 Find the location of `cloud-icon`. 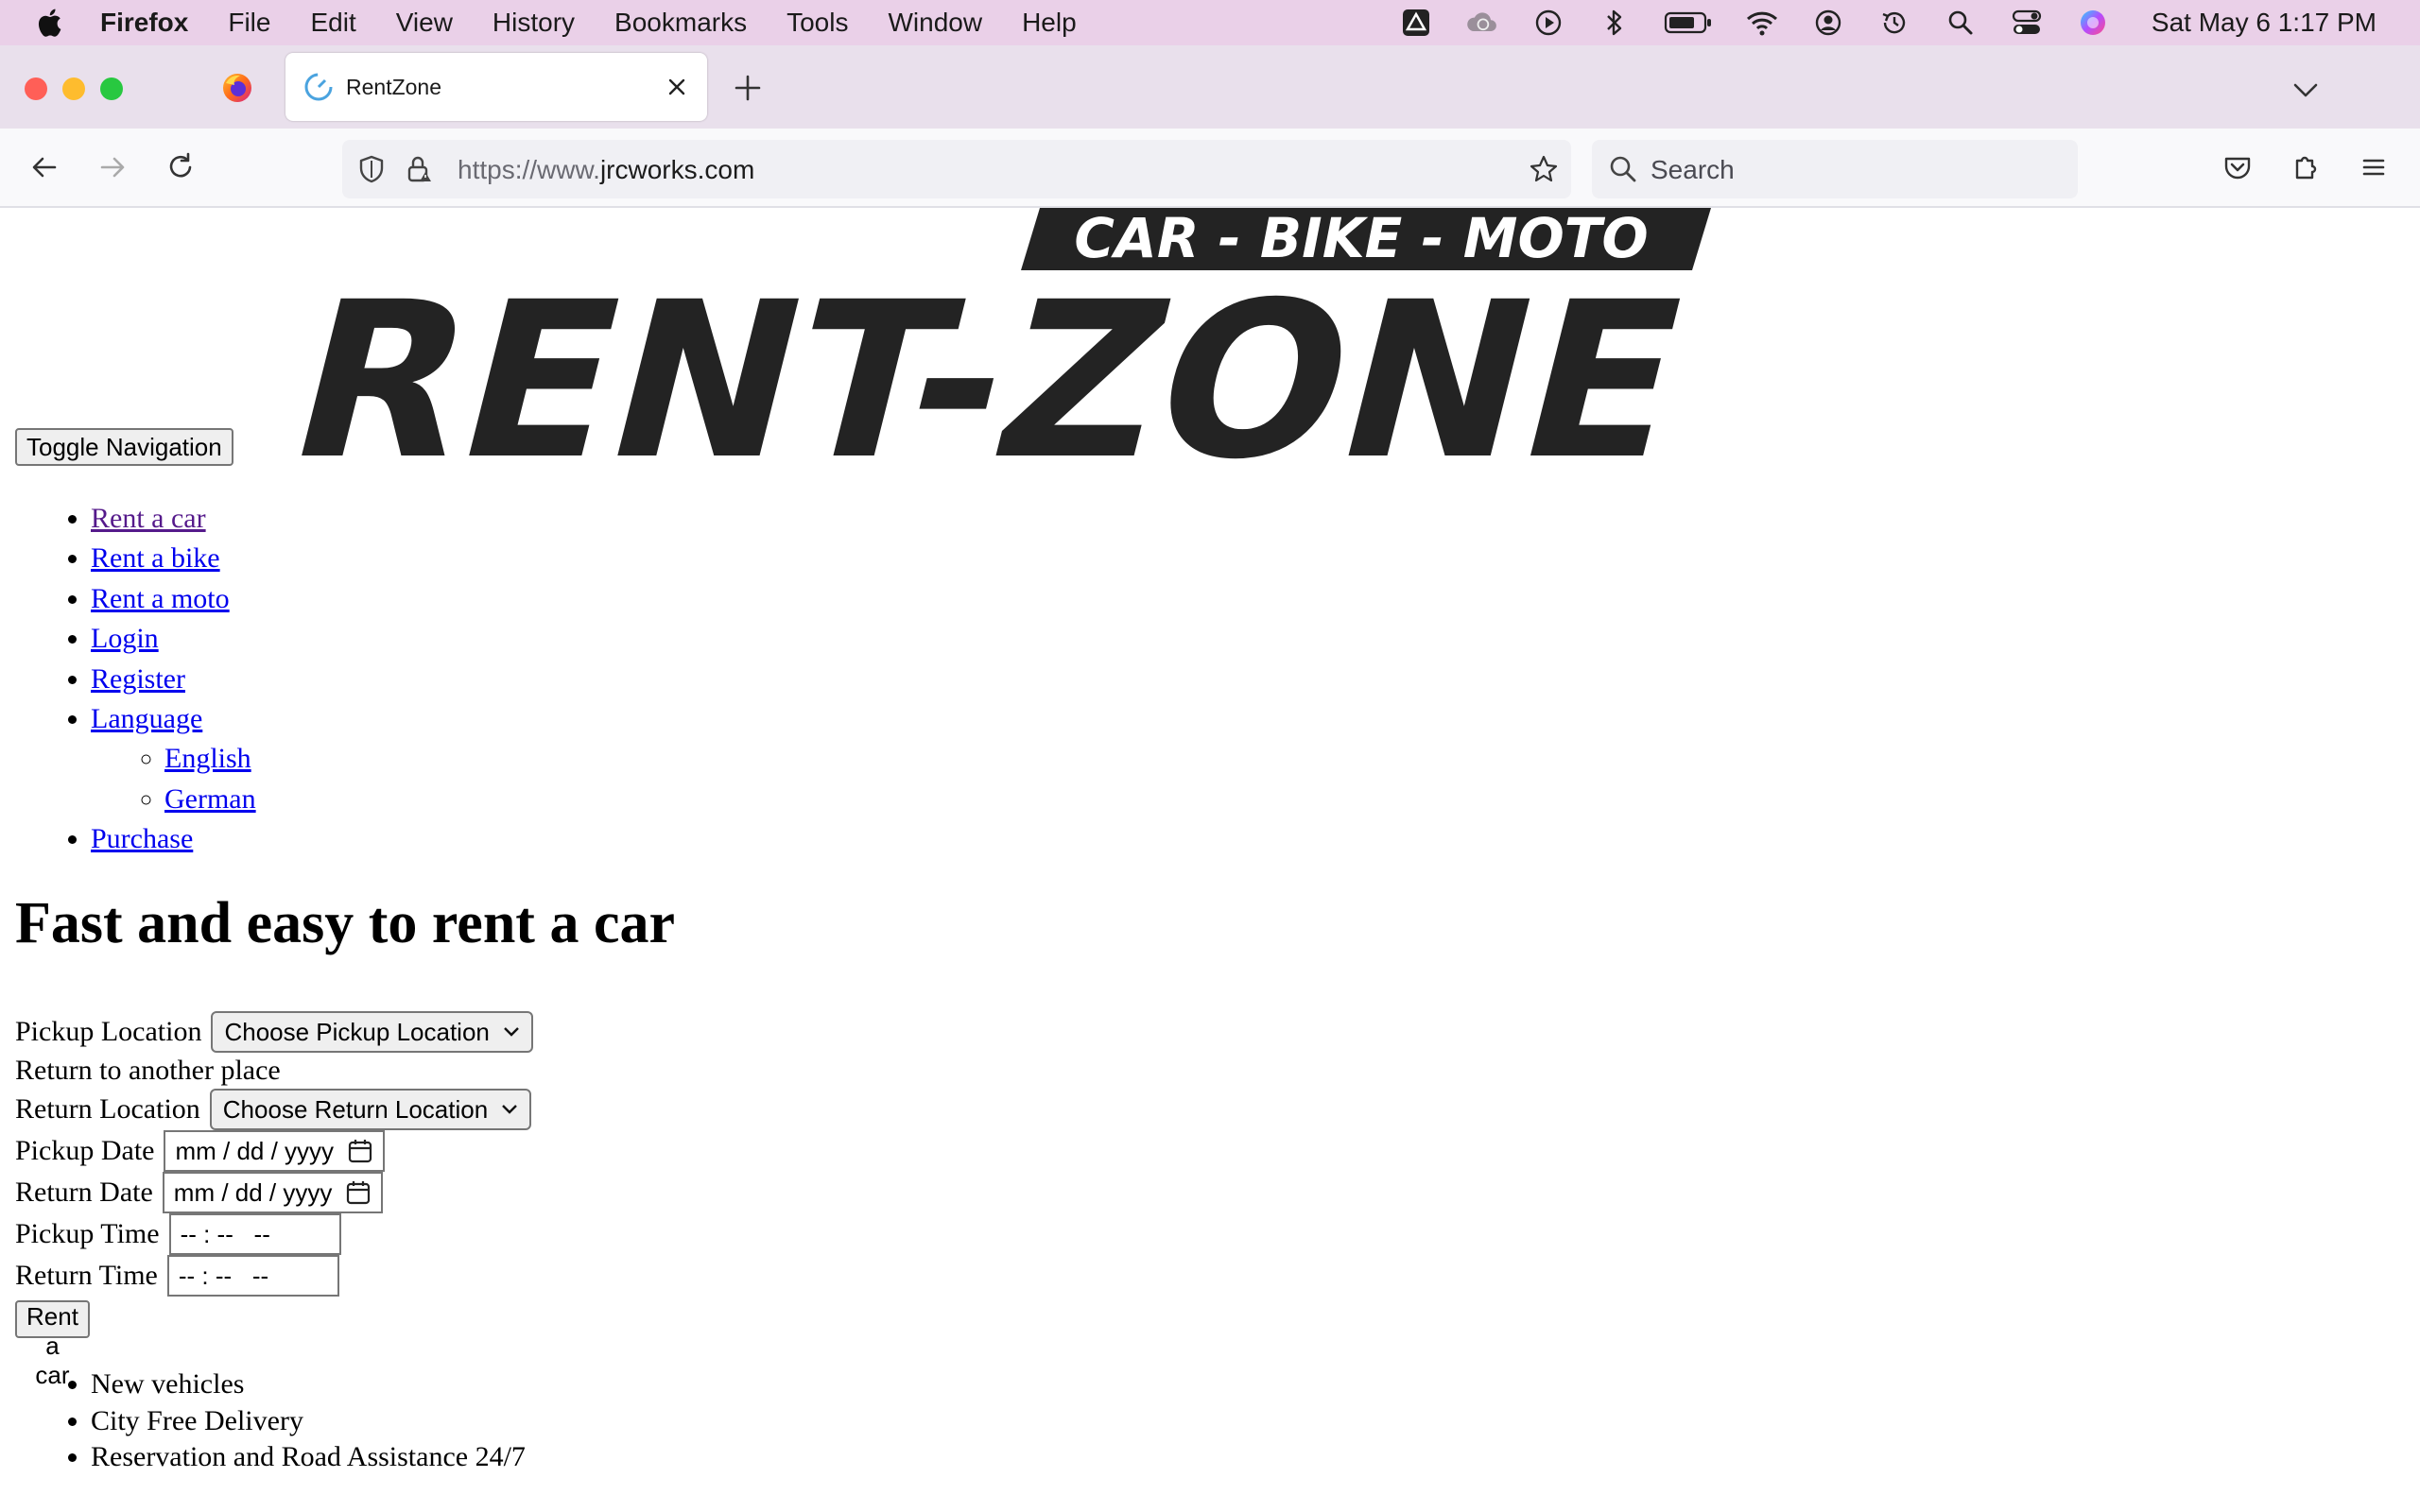

cloud-icon is located at coordinates (1482, 23).